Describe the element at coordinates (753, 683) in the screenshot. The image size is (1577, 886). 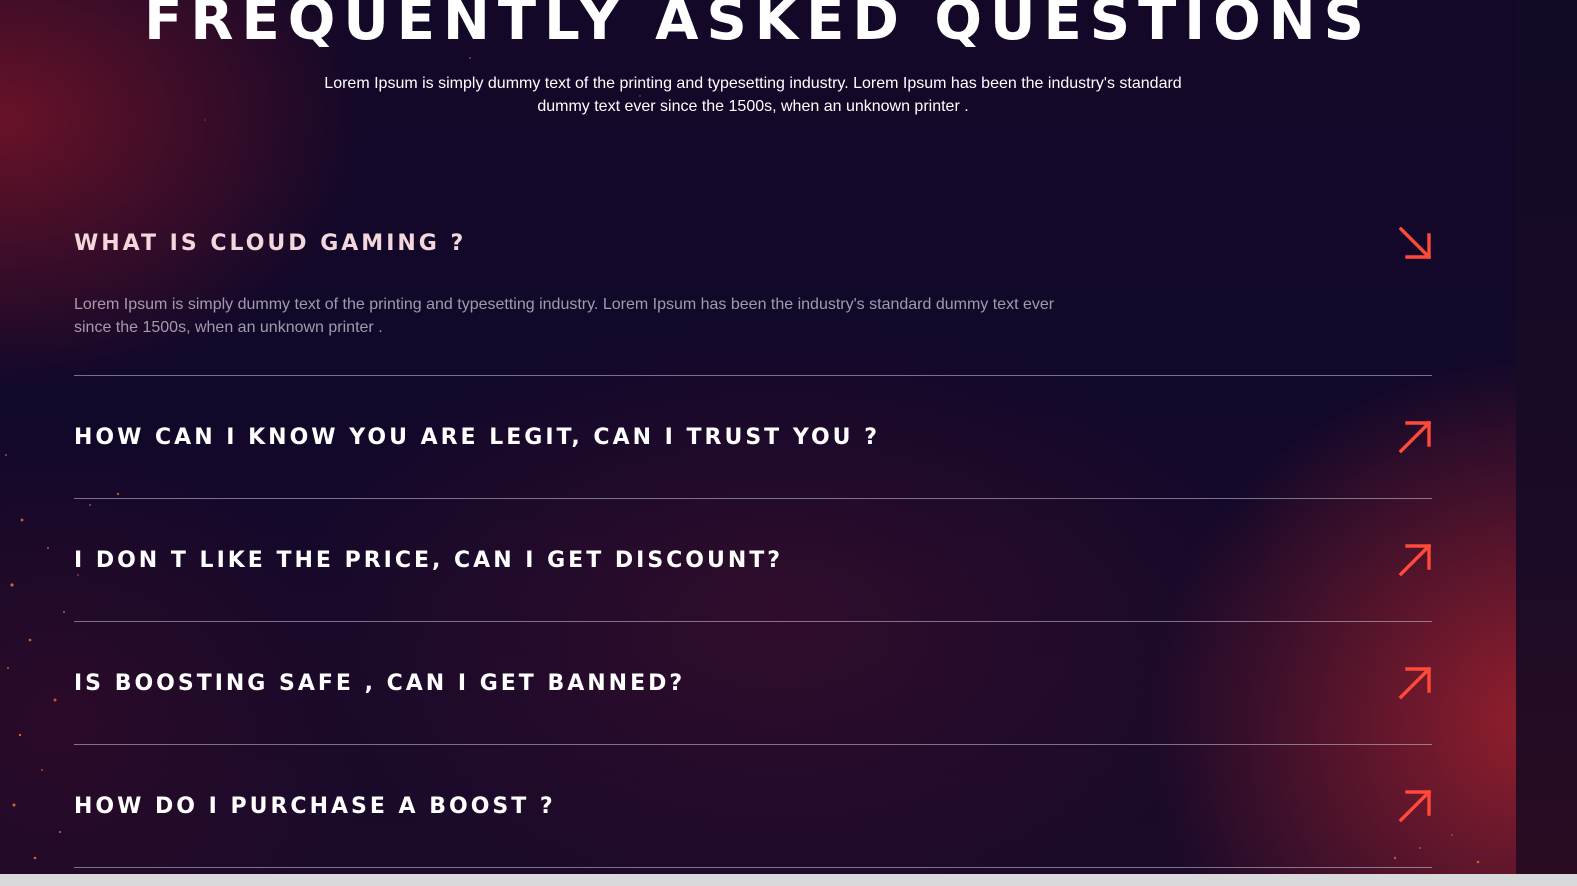
I see `faq-item-boosting-safe: IS BOOSTING SAFE , CAN I GET BANNED?` at that location.